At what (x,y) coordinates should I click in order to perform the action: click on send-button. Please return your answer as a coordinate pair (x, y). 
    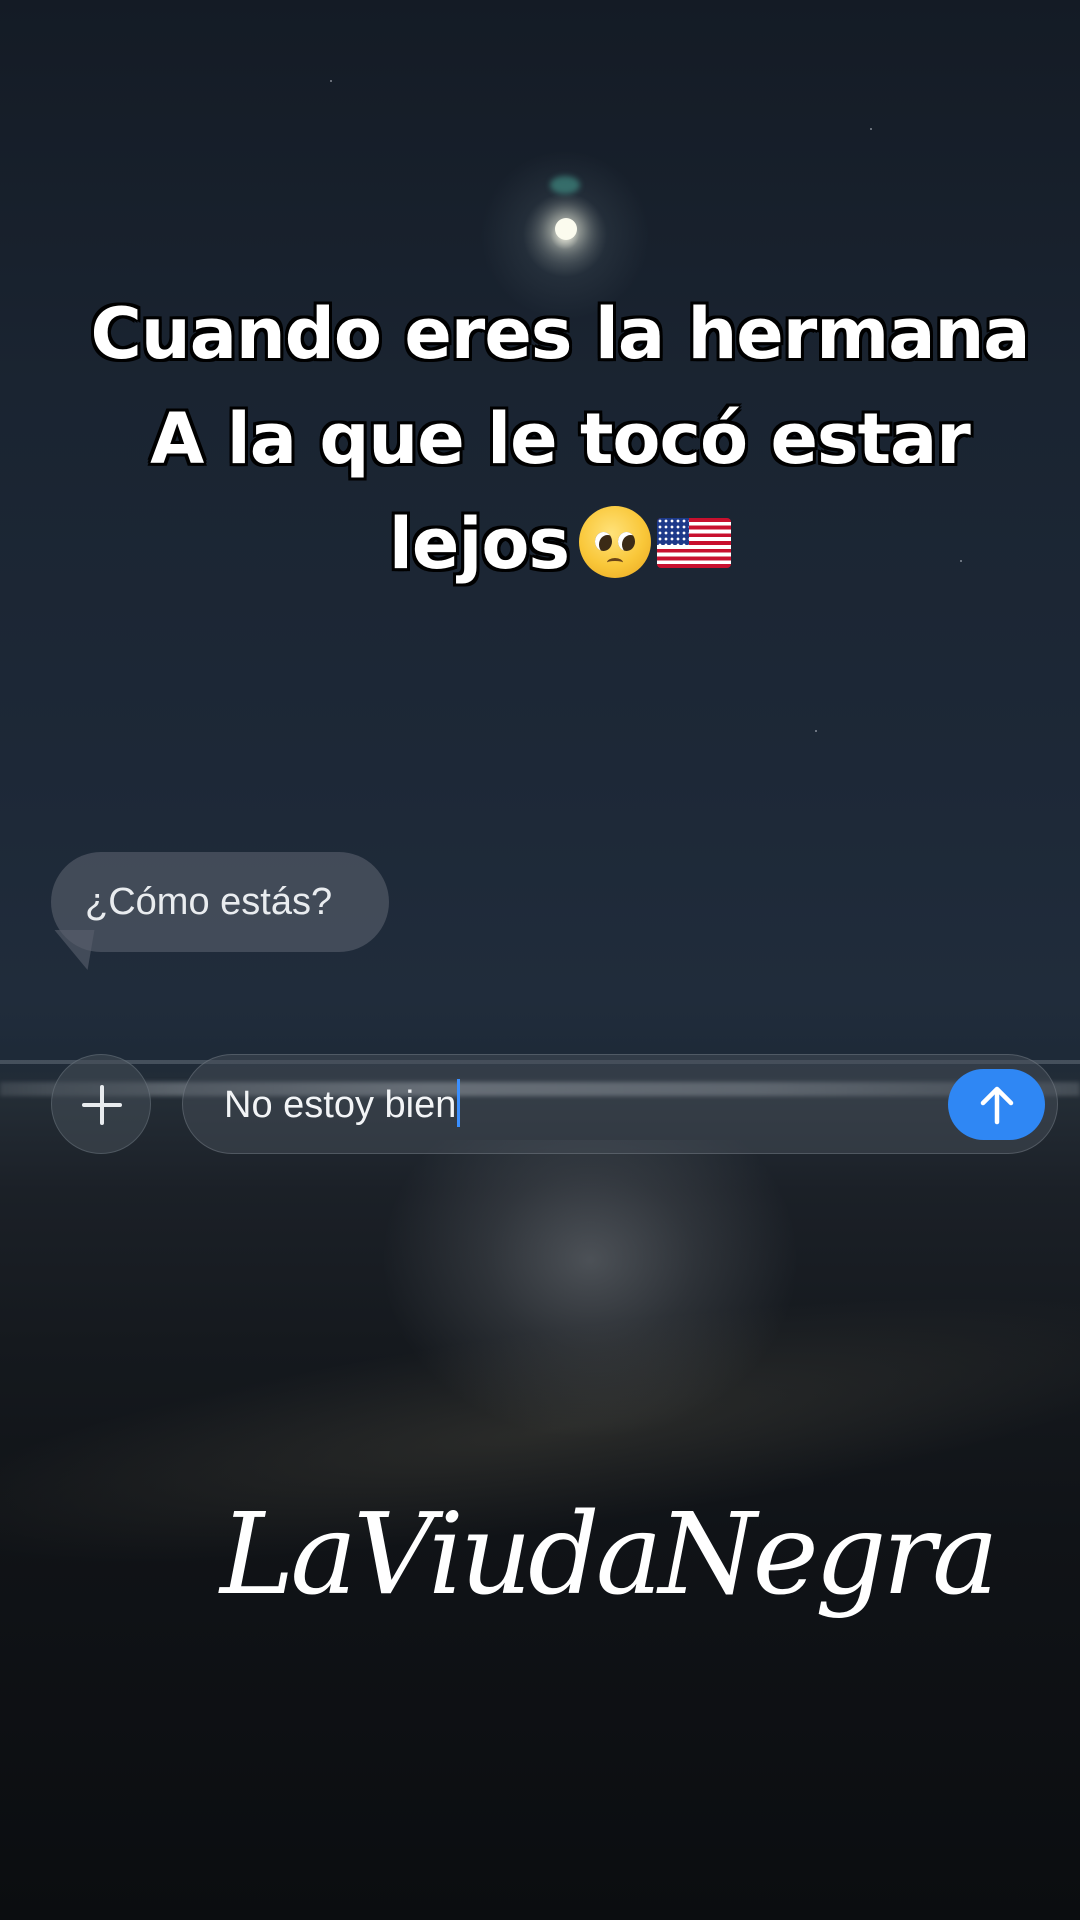
    Looking at the image, I should click on (996, 1104).